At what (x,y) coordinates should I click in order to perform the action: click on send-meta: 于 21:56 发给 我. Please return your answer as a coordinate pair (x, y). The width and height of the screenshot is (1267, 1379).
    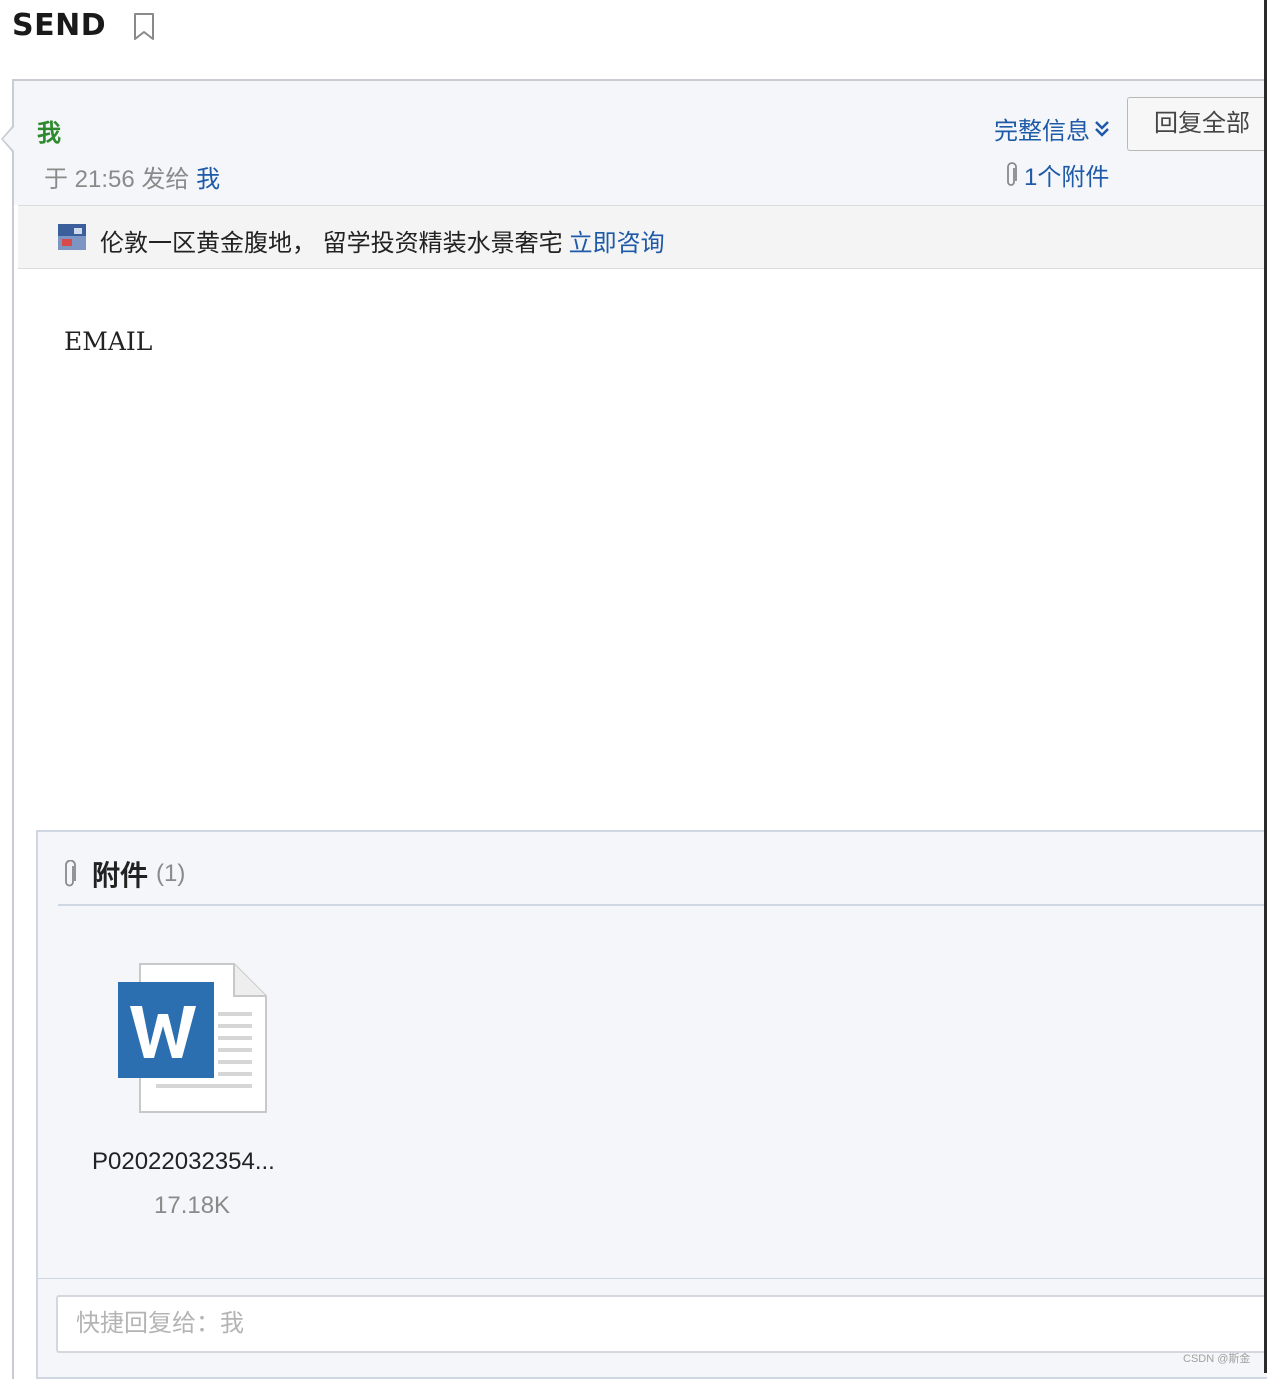
    Looking at the image, I should click on (132, 176).